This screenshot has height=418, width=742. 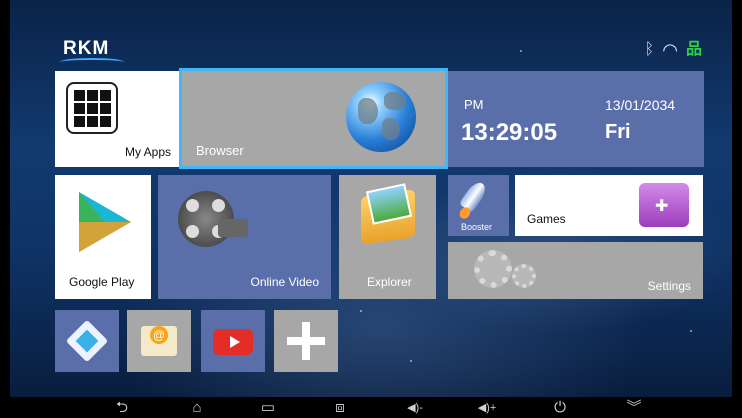 What do you see at coordinates (92, 62) in the screenshot?
I see `brand-logo-swoosh` at bounding box center [92, 62].